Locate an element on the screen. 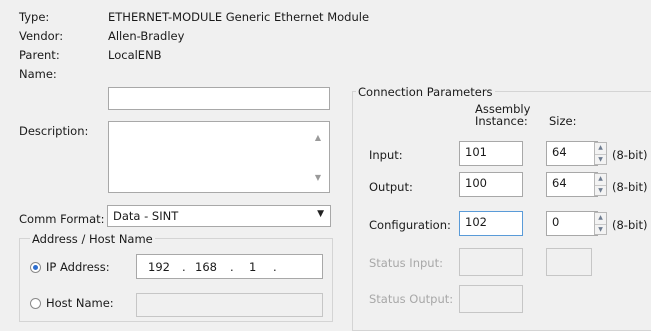 Image resolution: width=651 pixels, height=331 pixels. configuration-size-field: 0 is located at coordinates (572, 223).